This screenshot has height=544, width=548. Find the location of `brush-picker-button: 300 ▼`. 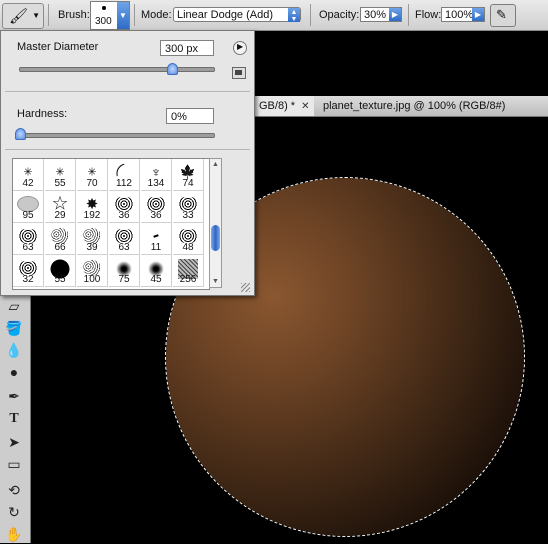

brush-picker-button: 300 ▼ is located at coordinates (110, 15).